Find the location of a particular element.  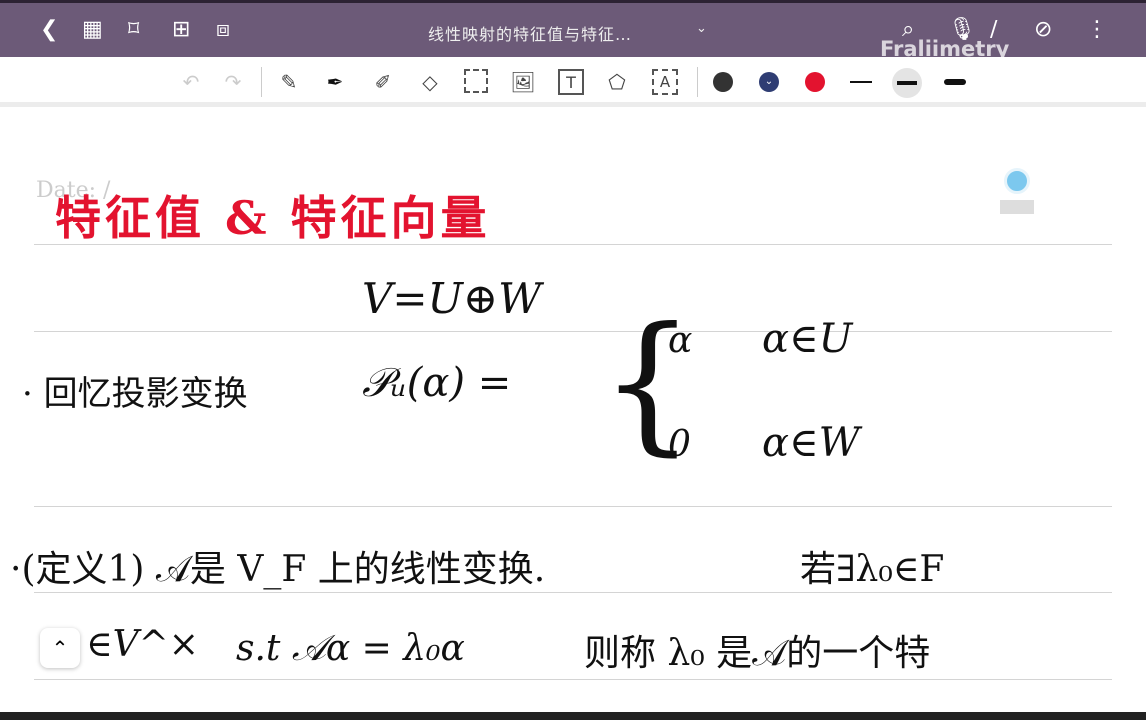

shape-tool-icon: ⬠ is located at coordinates (617, 82).